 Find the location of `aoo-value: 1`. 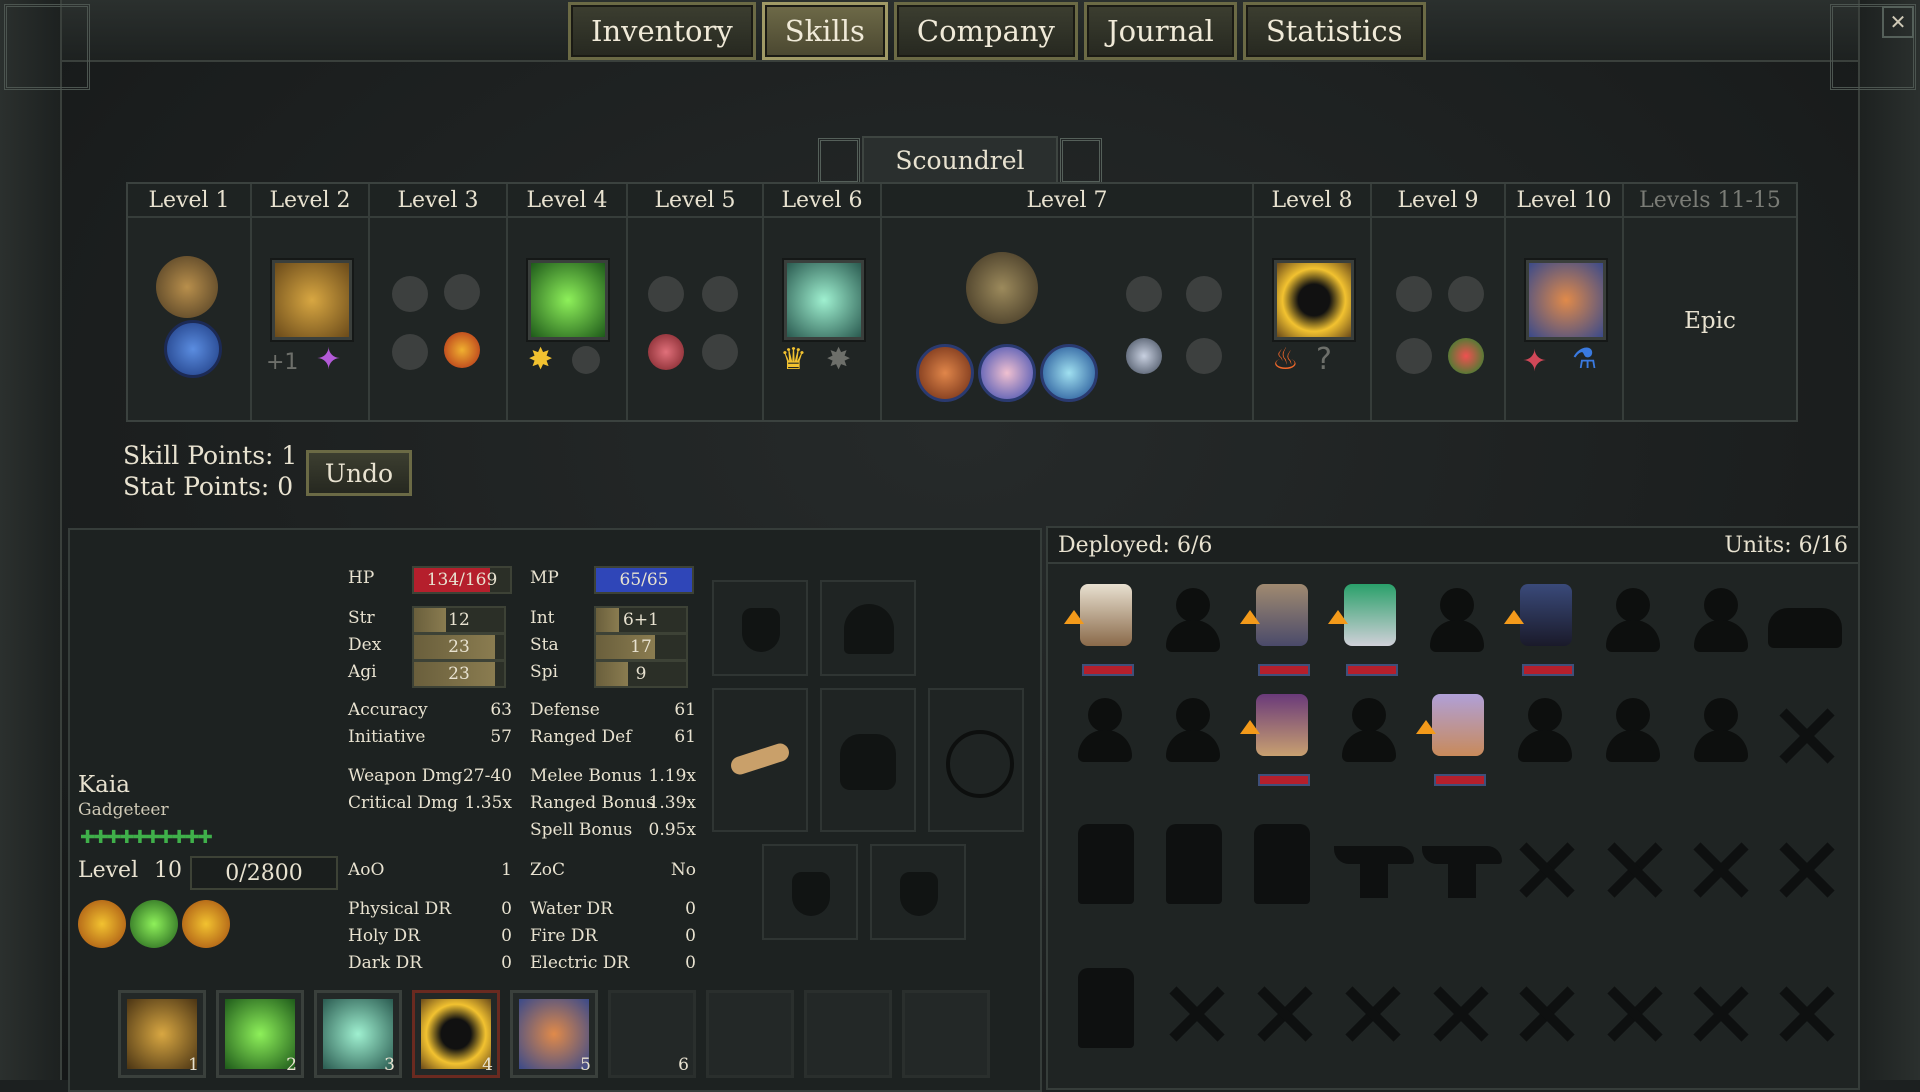

aoo-value: 1 is located at coordinates (506, 870).